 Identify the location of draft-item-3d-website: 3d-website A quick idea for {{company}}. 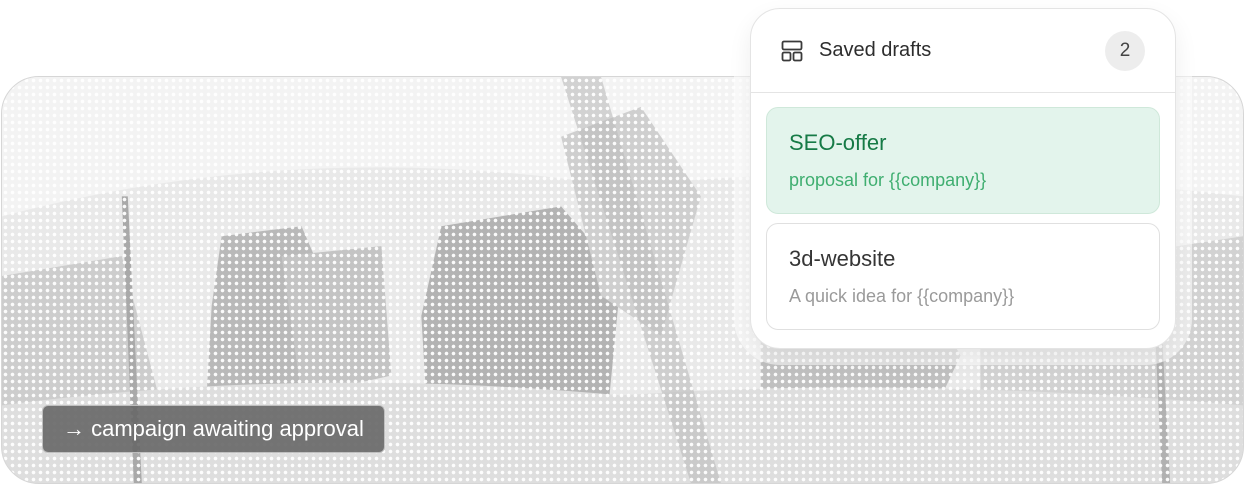
(963, 276).